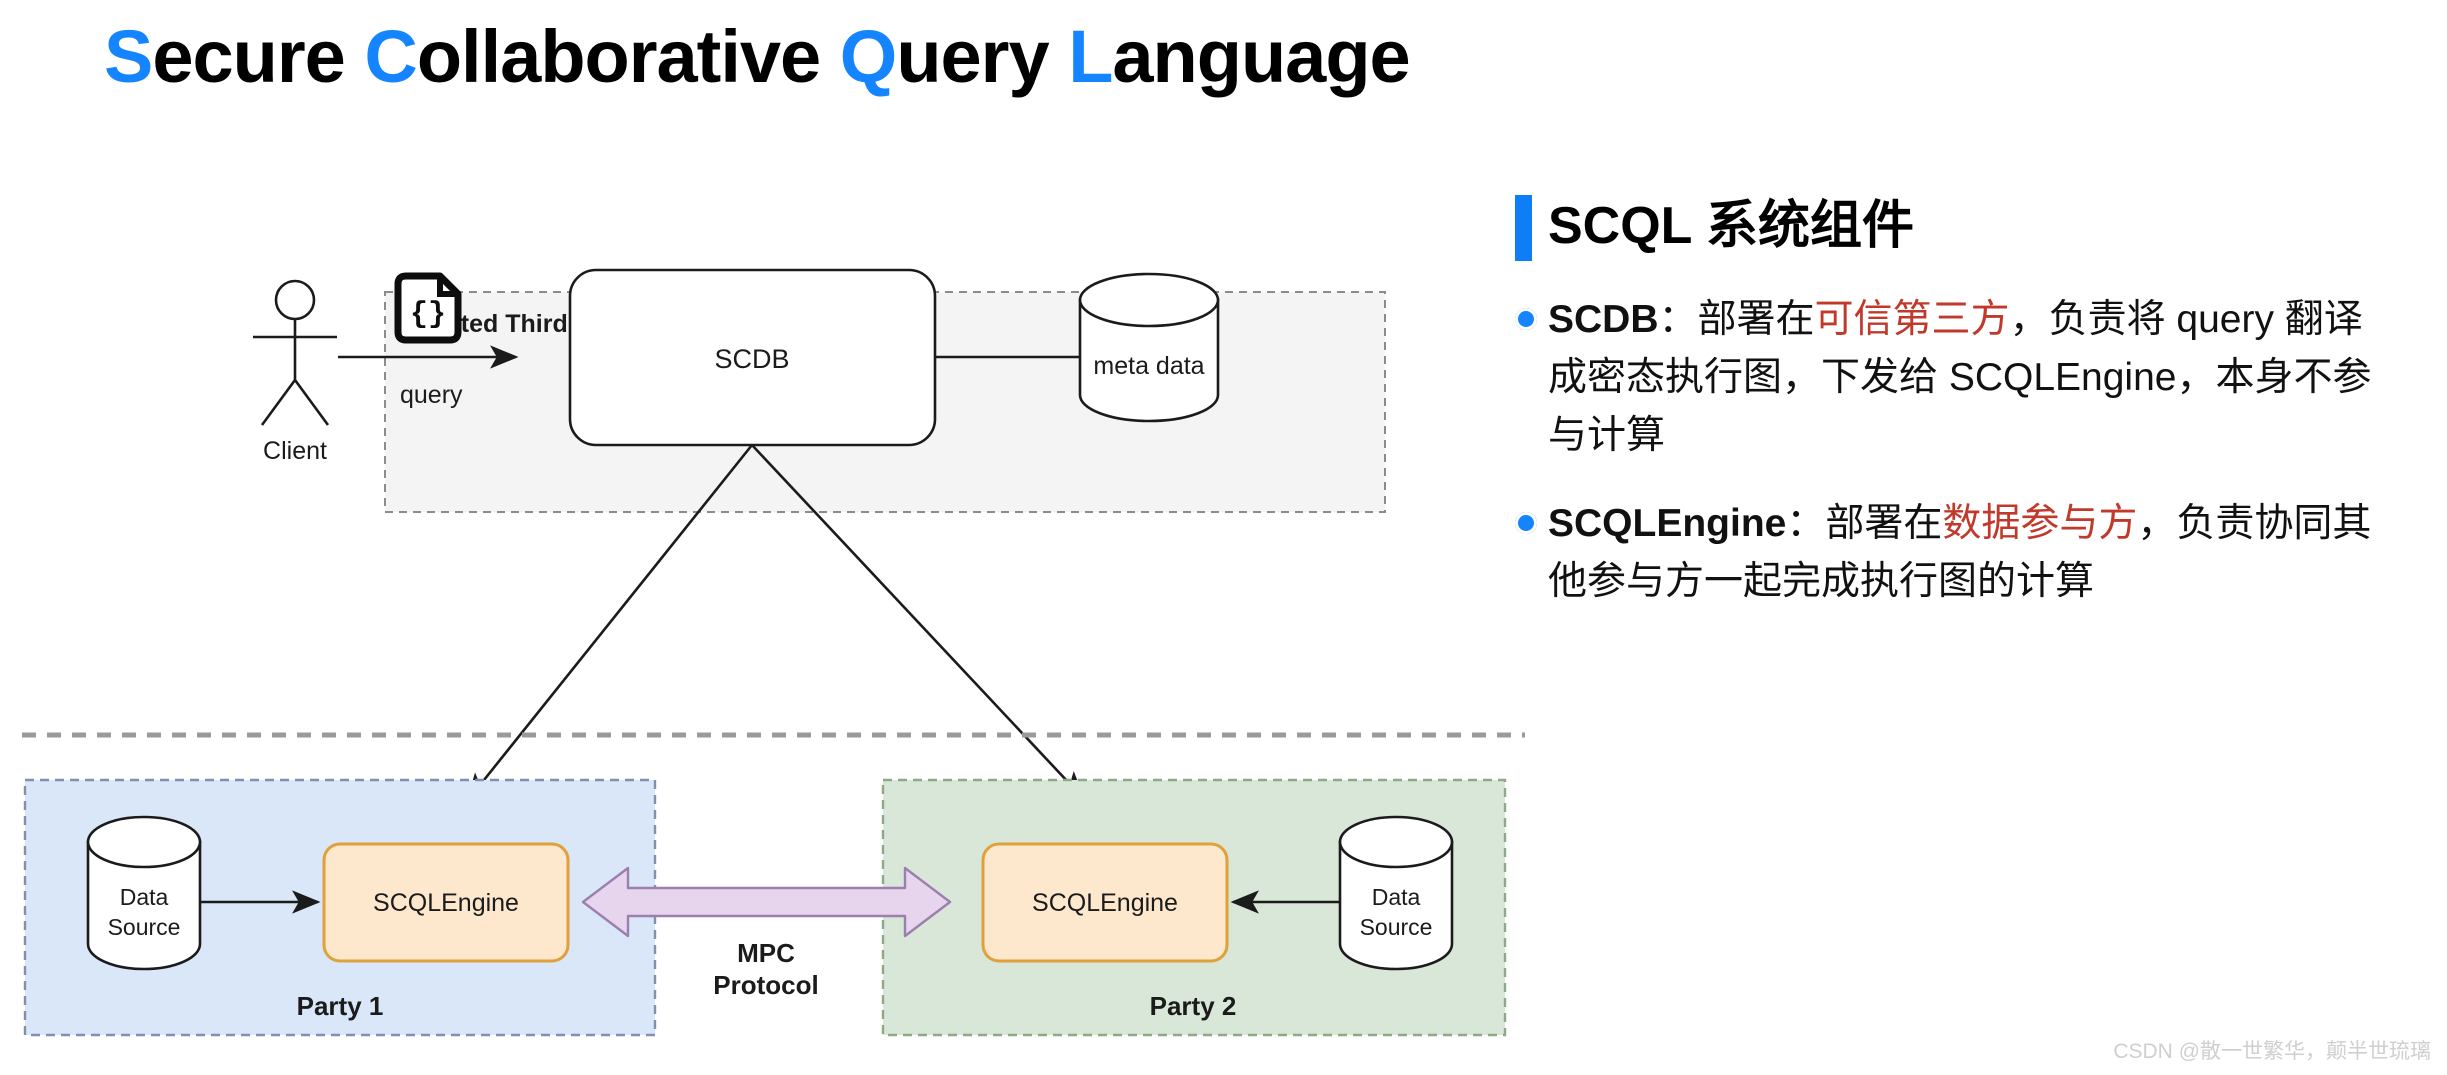 Image resolution: width=2447 pixels, height=1075 pixels. Describe the element at coordinates (390, 56) in the screenshot. I see `title-word-2-initial: C` at that location.